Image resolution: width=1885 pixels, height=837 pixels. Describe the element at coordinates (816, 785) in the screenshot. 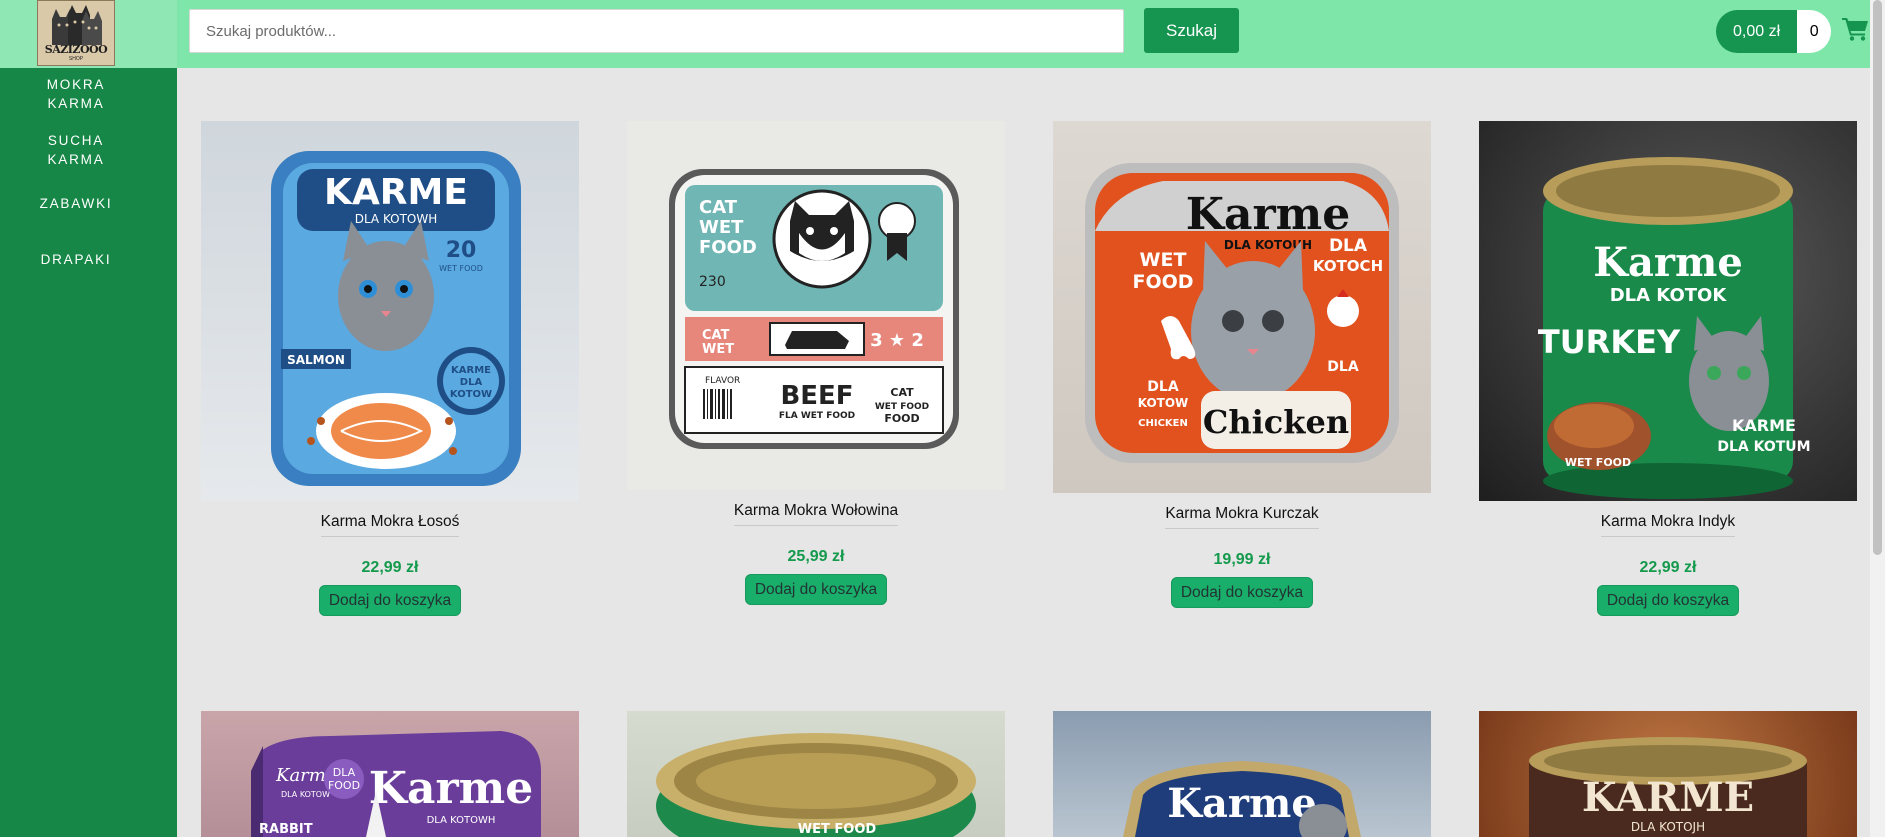

I see `can-package-image: WET FOOD` at that location.